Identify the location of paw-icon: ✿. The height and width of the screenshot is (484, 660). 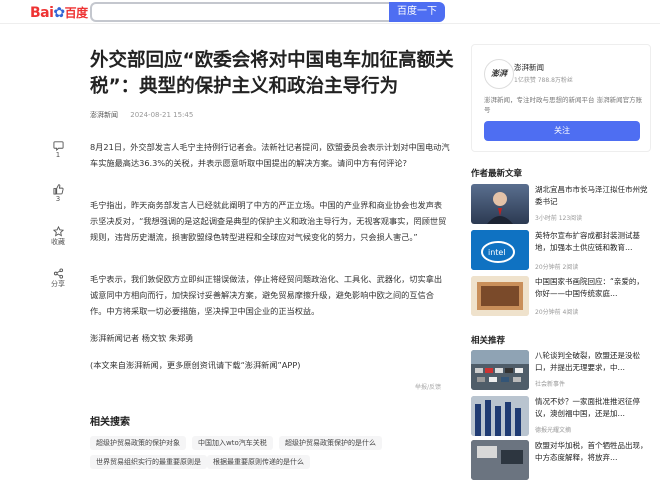
(59, 13).